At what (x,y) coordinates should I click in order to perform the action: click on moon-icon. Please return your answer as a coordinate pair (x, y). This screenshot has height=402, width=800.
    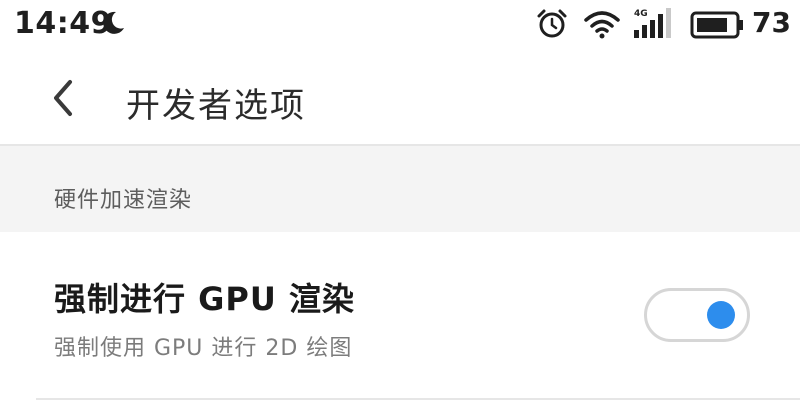
    Looking at the image, I should click on (113, 25).